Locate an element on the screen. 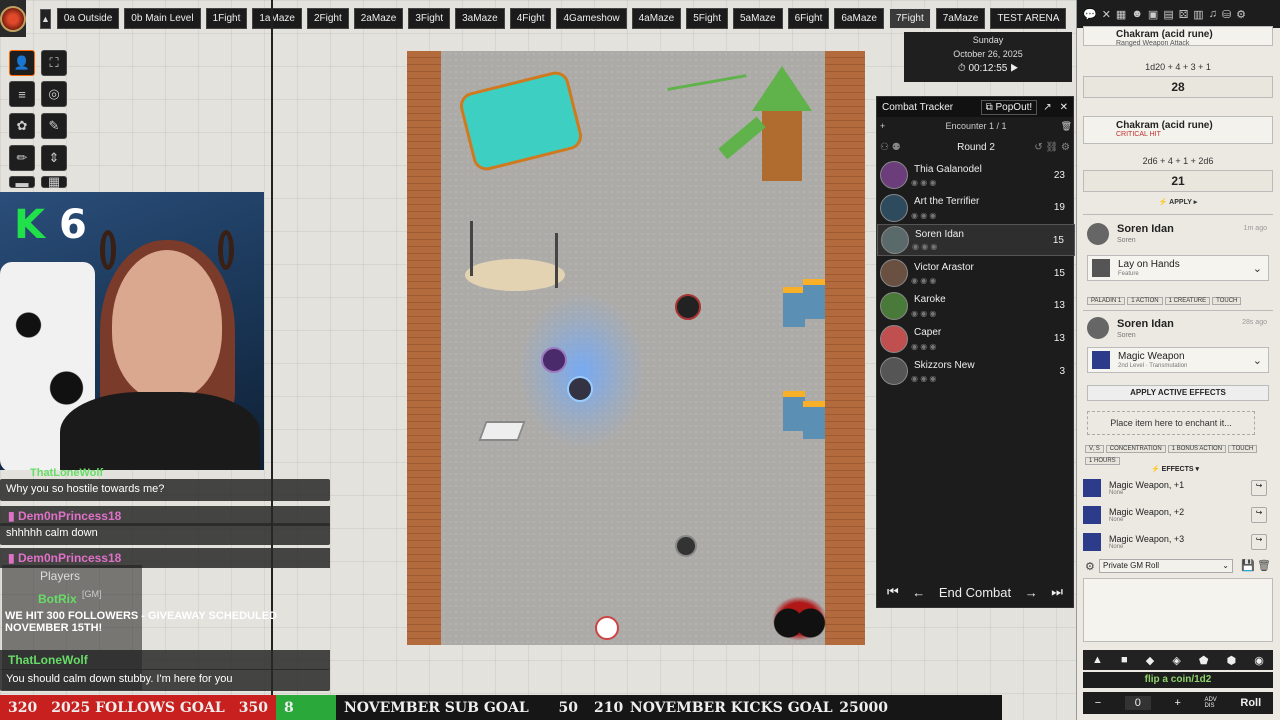 The width and height of the screenshot is (1280, 720). measure-icon: ≡ is located at coordinates (22, 94).